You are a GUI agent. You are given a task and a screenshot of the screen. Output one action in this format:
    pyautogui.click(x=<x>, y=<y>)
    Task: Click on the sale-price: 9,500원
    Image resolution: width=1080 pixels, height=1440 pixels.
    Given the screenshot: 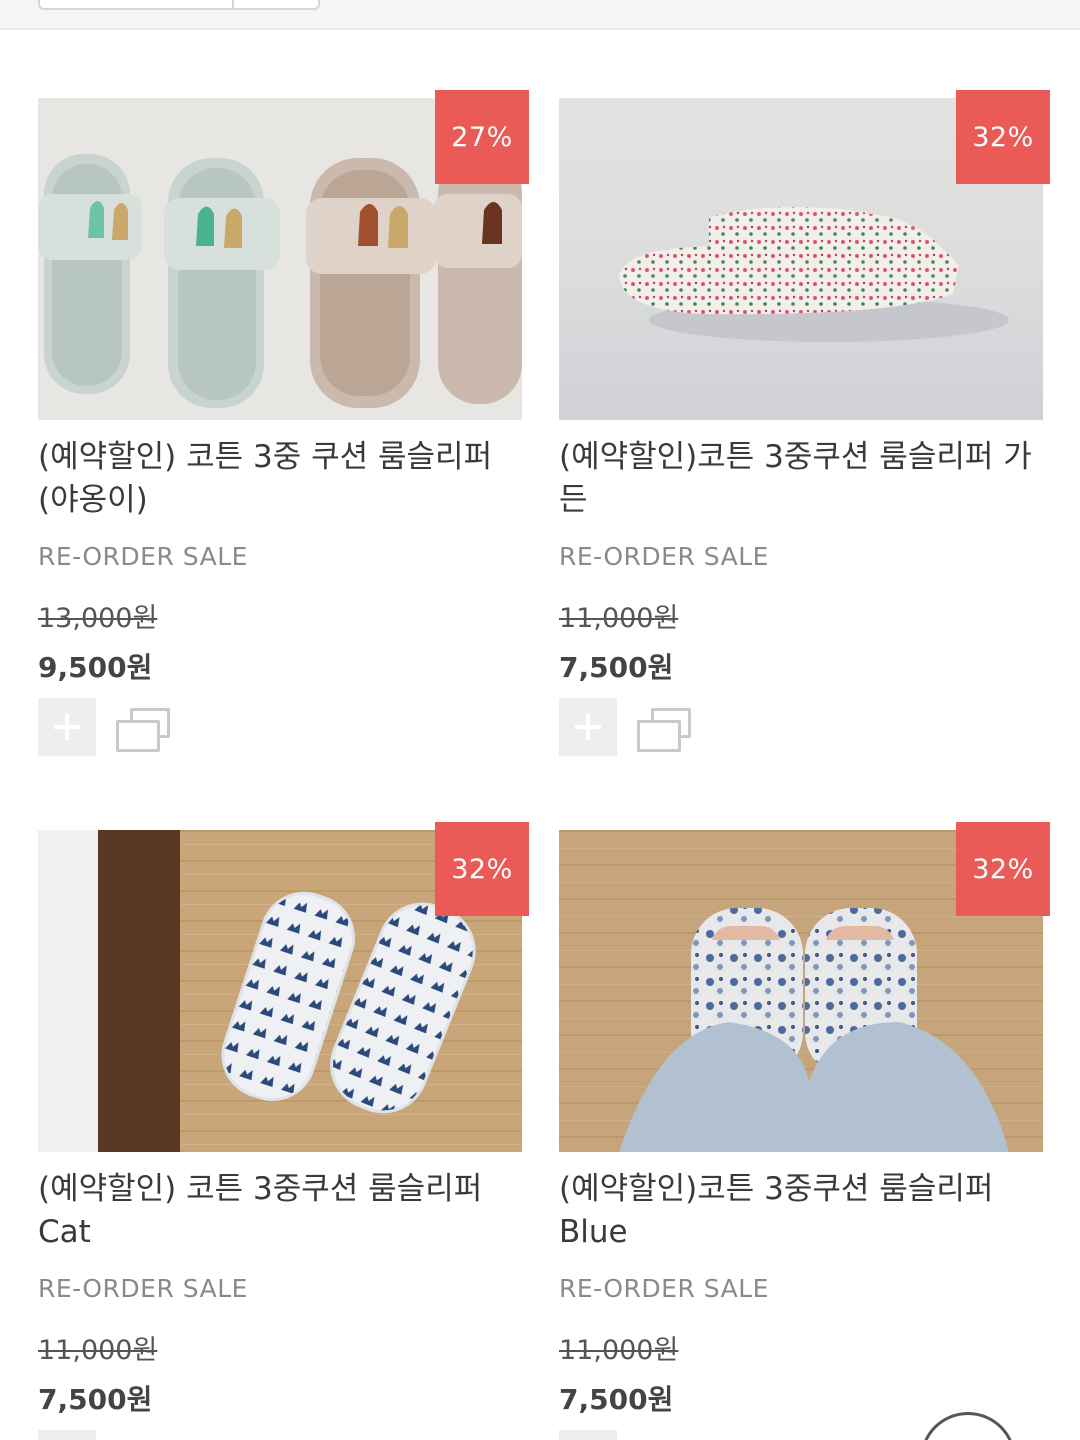 What is the action you would take?
    pyautogui.click(x=95, y=667)
    